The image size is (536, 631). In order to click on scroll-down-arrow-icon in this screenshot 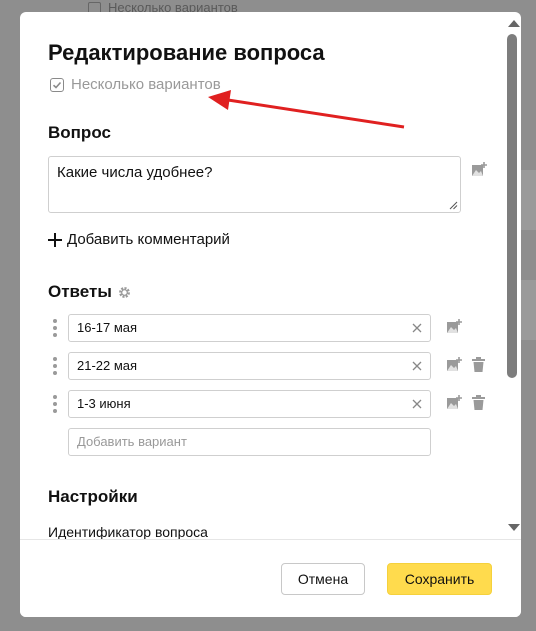, I will do `click(514, 527)`.